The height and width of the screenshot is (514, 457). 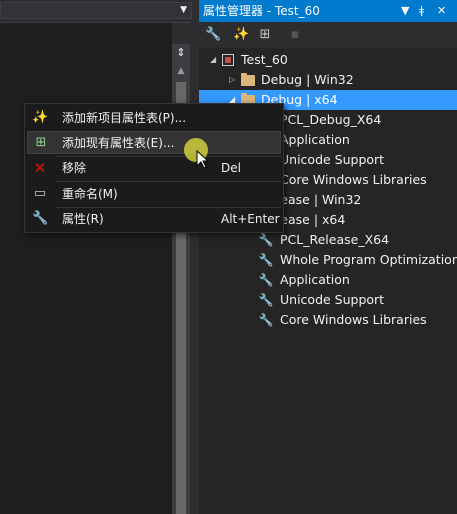 I want to click on menu-separator, so click(x=168, y=181).